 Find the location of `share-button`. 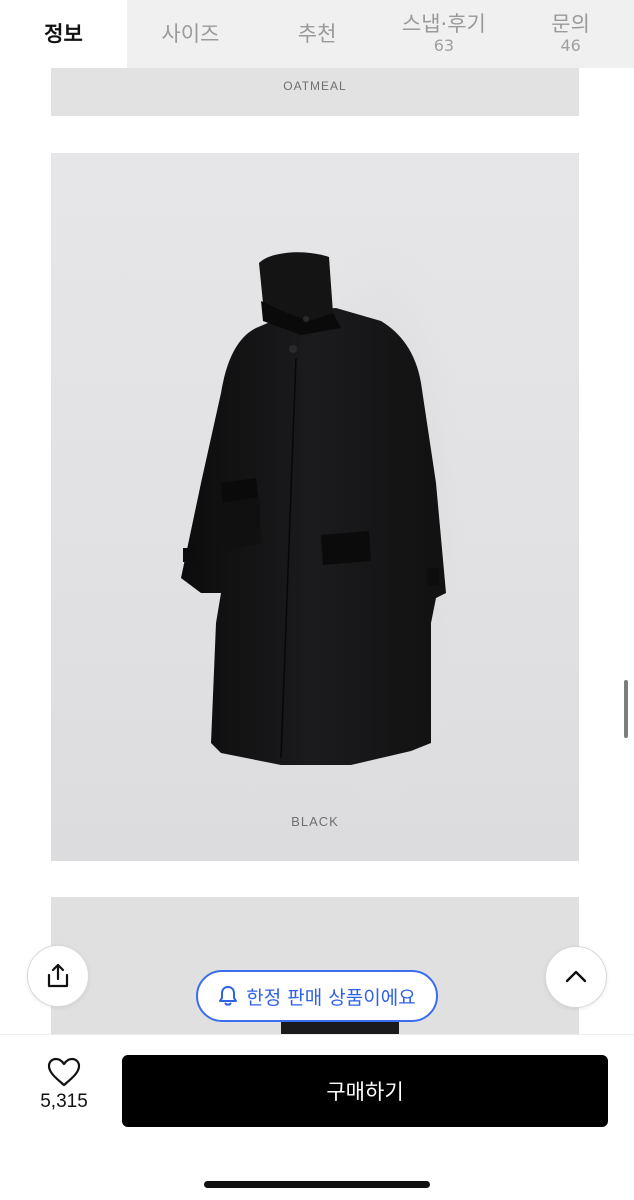

share-button is located at coordinates (58, 976).